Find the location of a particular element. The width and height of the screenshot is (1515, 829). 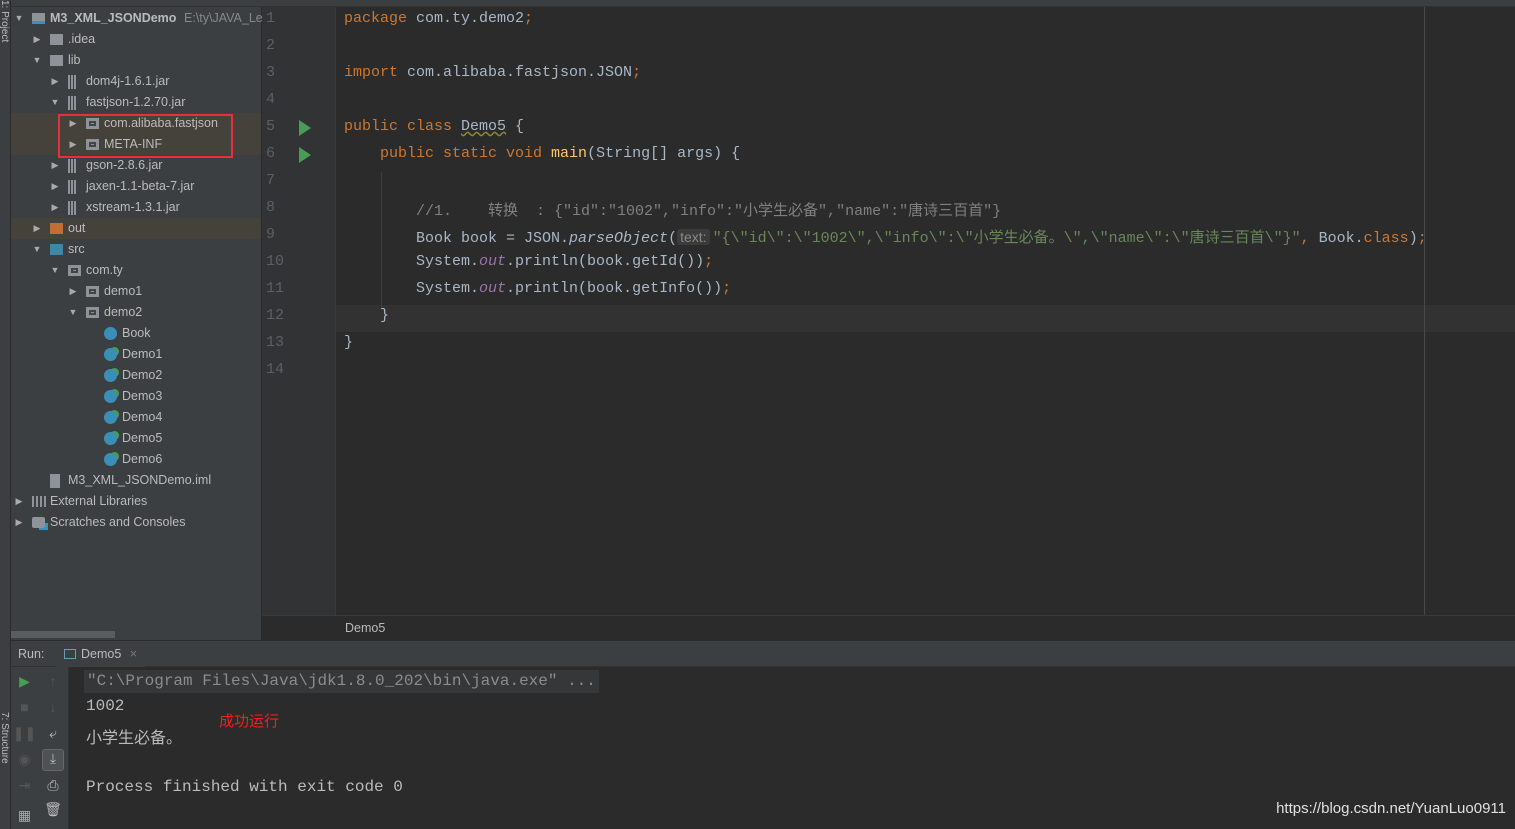

tree-item-label: Demo6 is located at coordinates (142, 459).